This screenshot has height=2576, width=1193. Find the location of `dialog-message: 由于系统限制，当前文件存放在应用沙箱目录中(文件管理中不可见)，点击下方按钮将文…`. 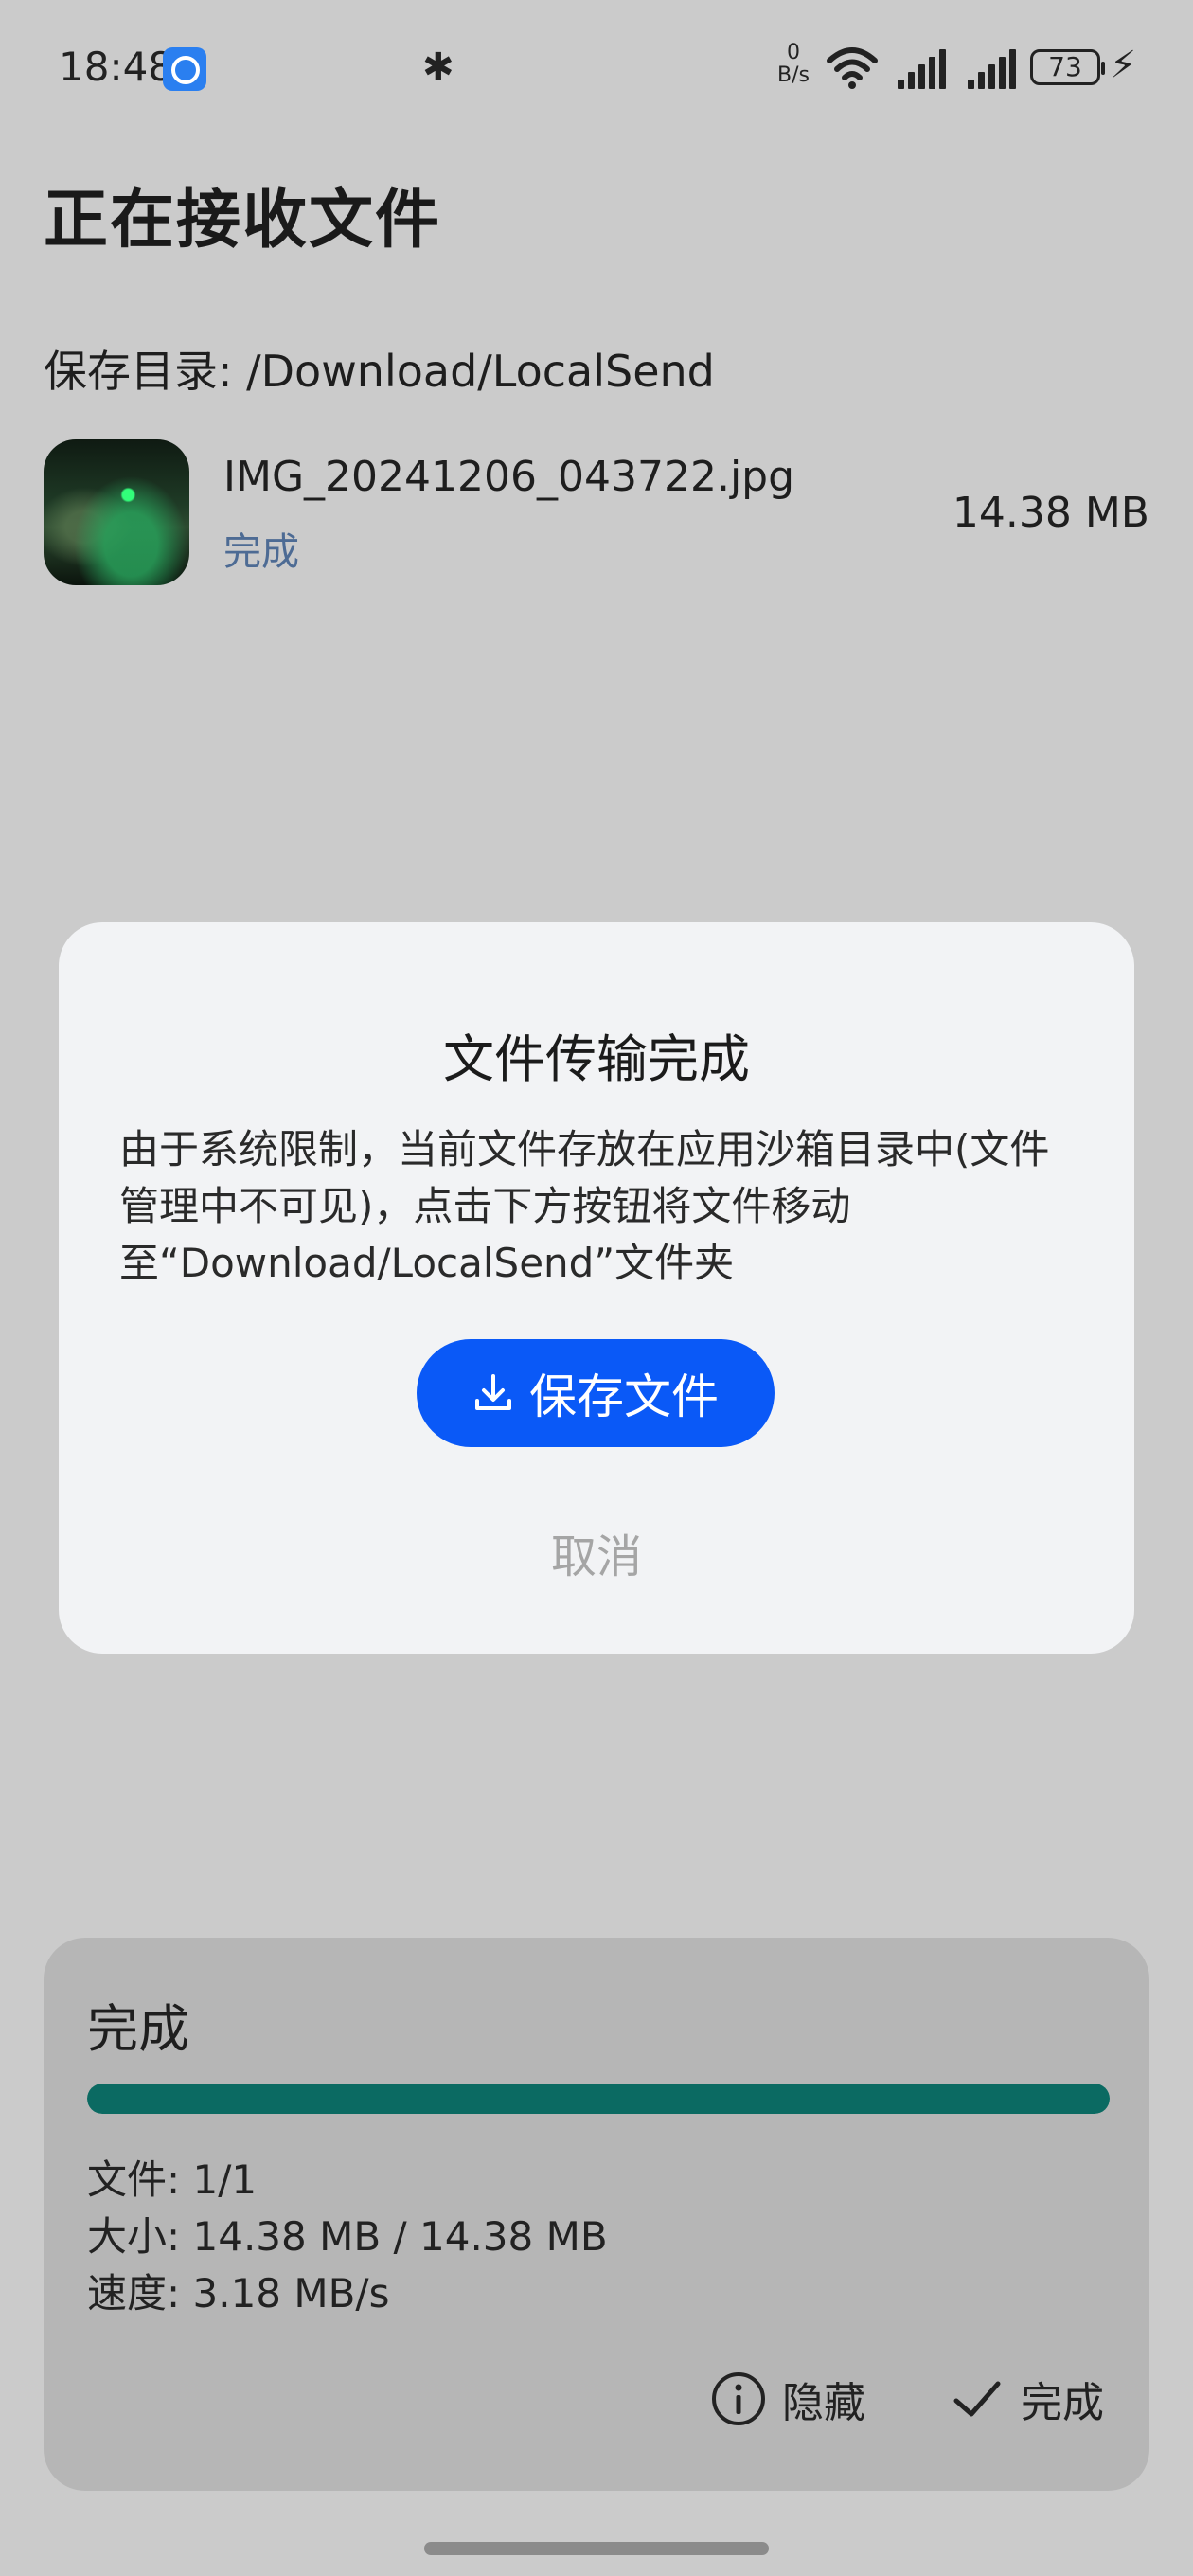

dialog-message: 由于系统限制，当前文件存放在应用沙箱目录中(文件管理中不可见)，点击下方按钮将文… is located at coordinates (584, 1206).